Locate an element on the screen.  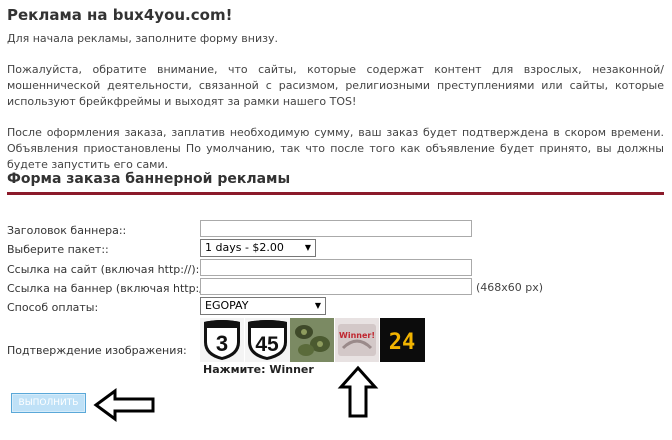
captcha-text-1: 3 is located at coordinates (222, 343).